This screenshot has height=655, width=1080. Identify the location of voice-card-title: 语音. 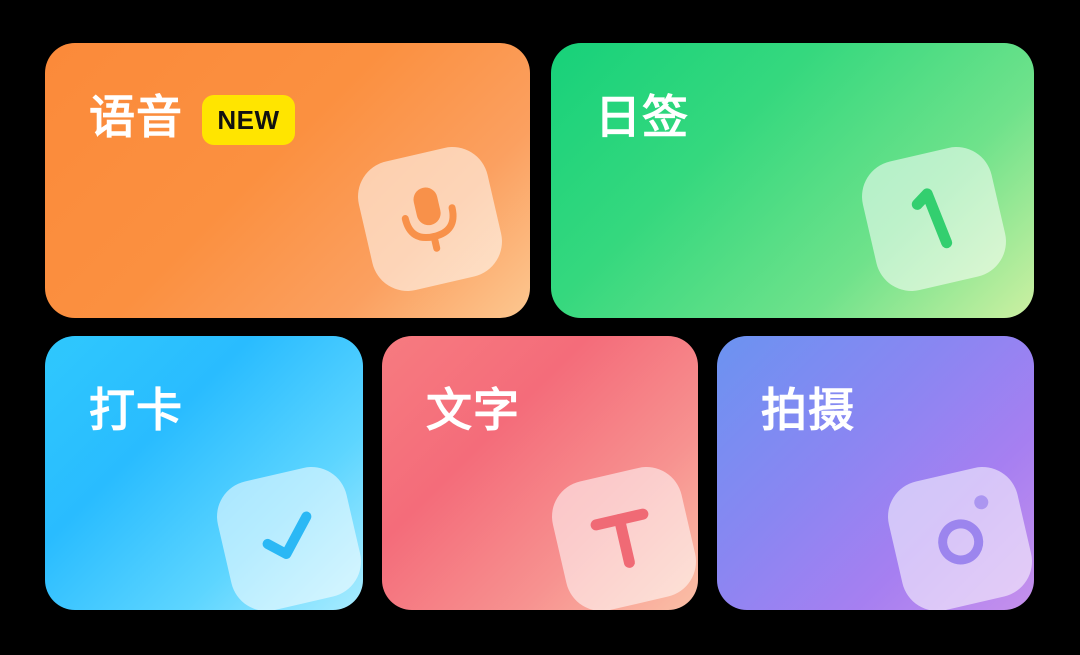
(136, 117).